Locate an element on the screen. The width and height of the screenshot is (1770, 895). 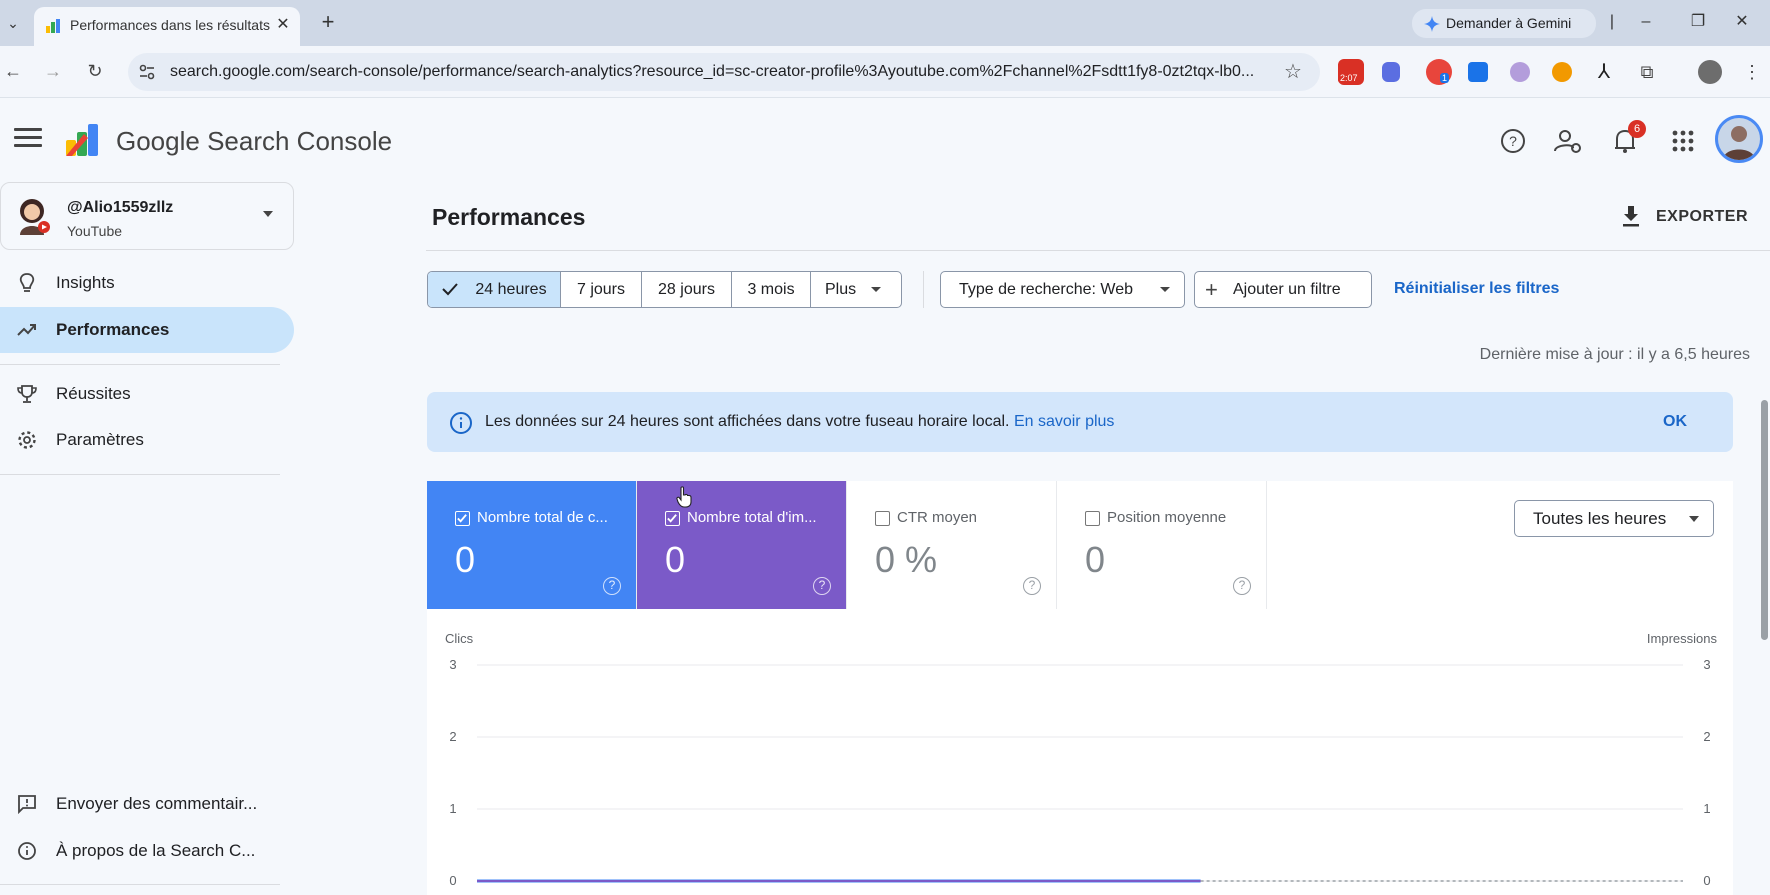
gemini-icon is located at coordinates (1432, 24).